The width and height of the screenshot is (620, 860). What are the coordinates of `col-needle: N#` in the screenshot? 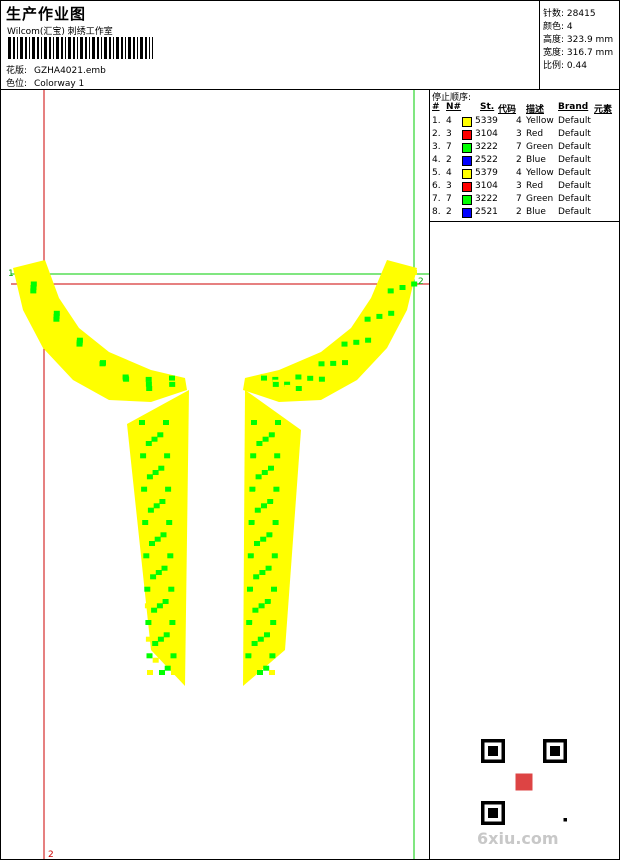 It's located at (454, 107).